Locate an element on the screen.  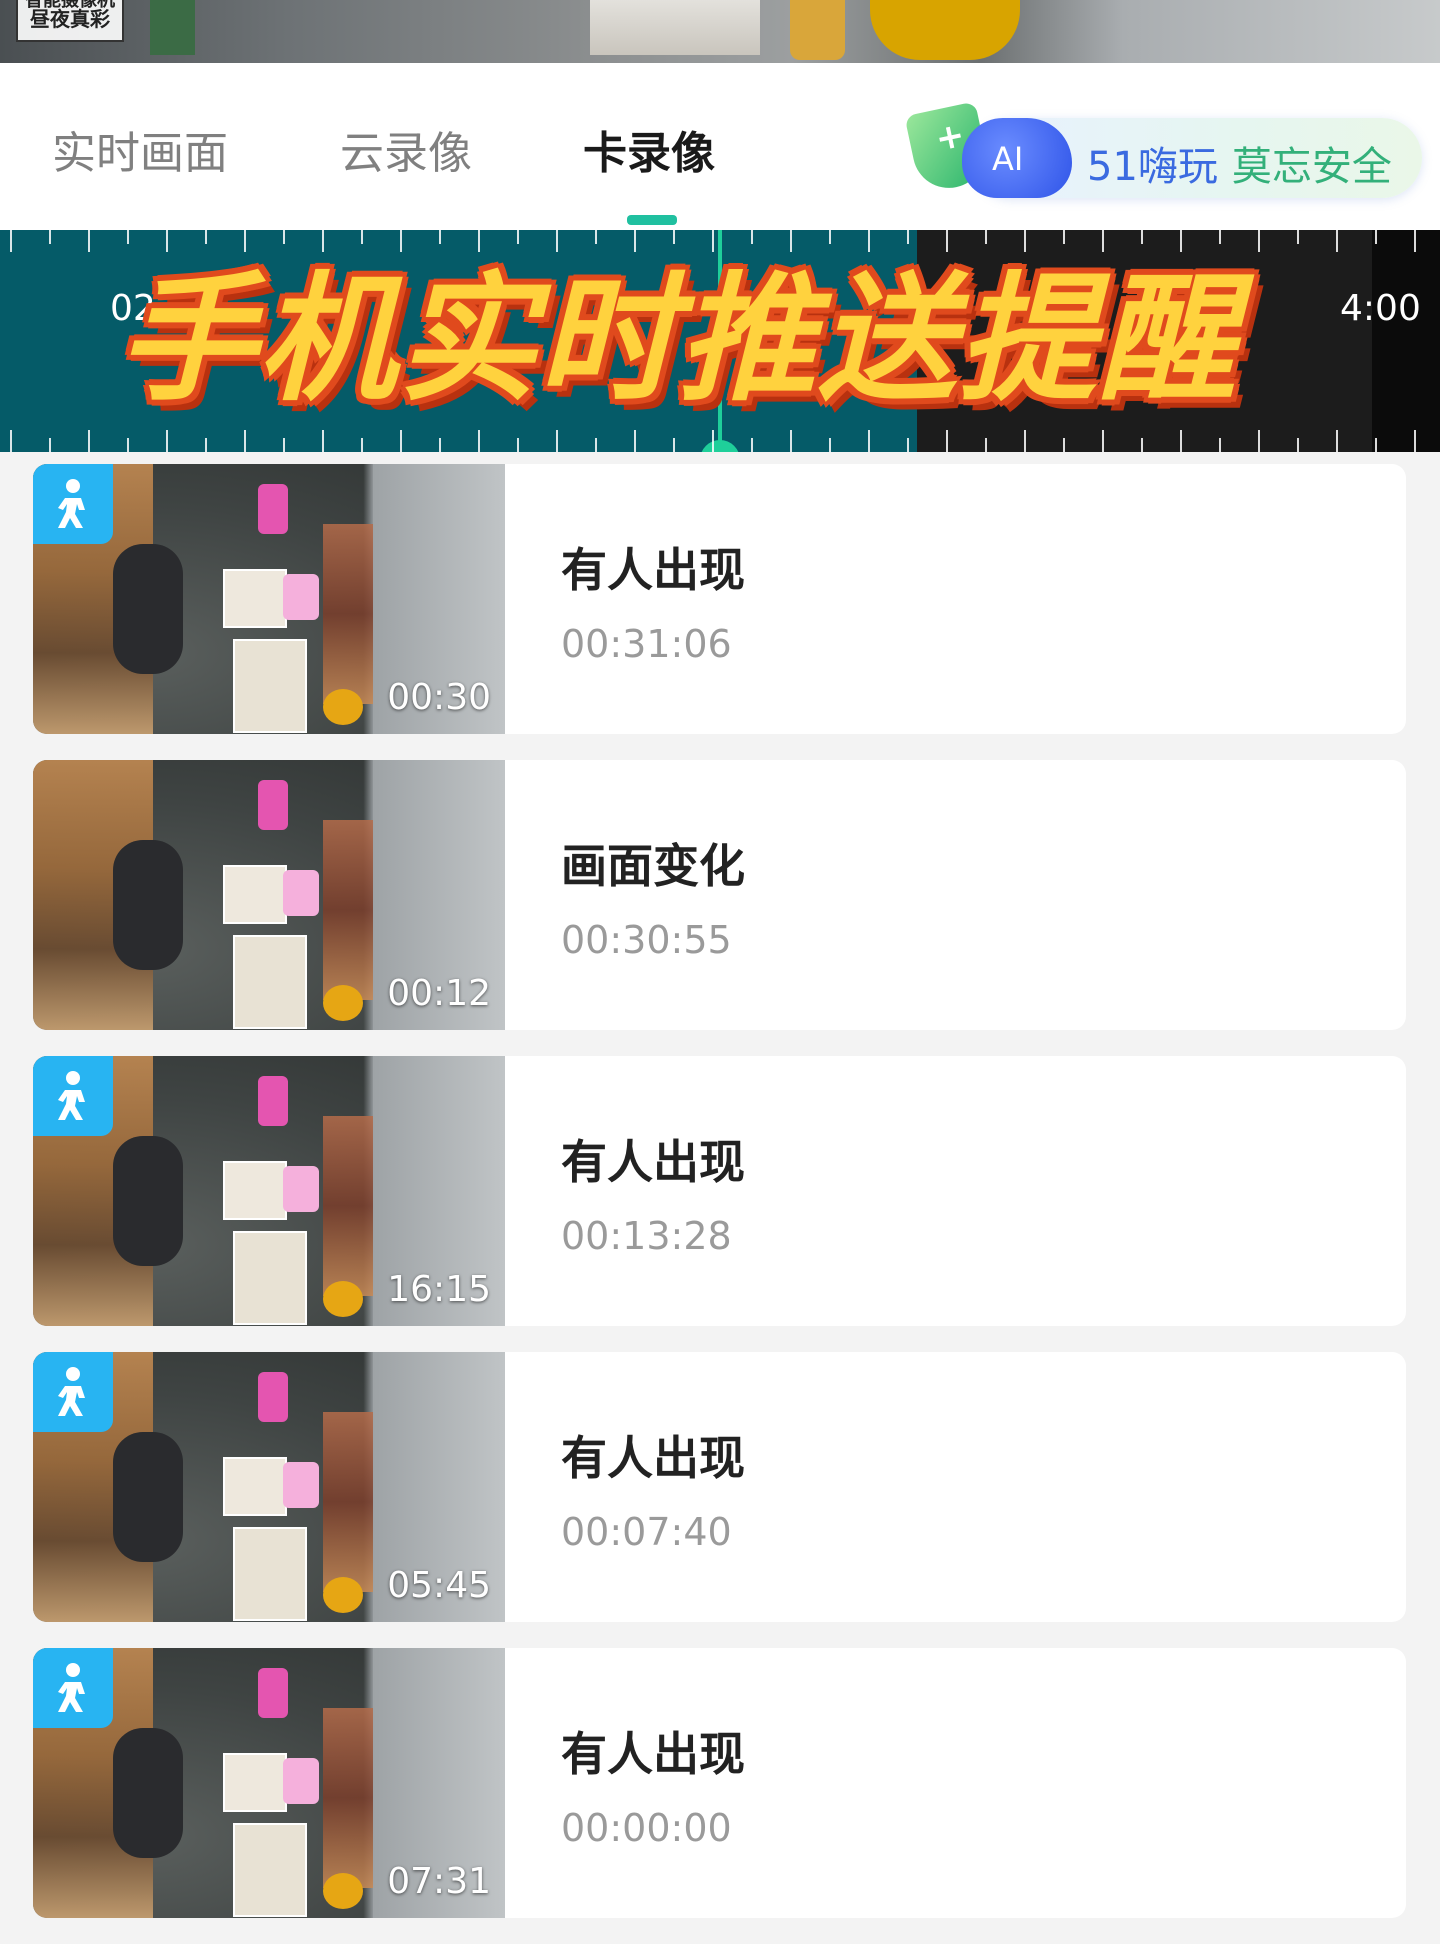
ai-security-badge: + AI 51嗨玩 莫忘安全 is located at coordinates (1166, 155).